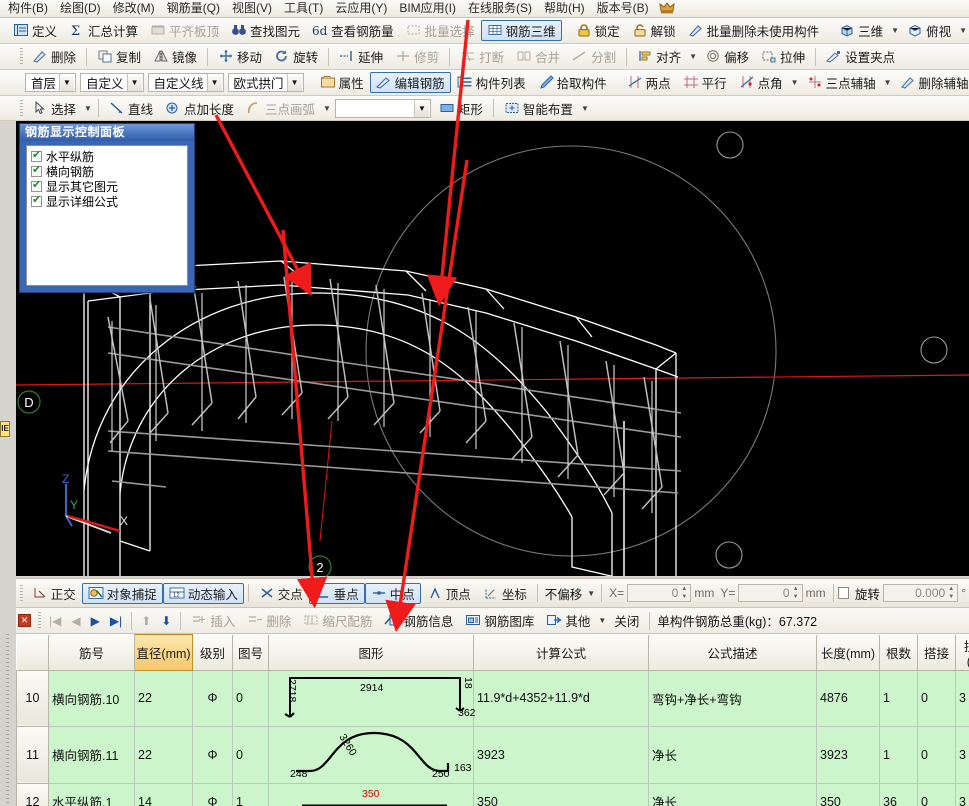 The width and height of the screenshot is (969, 806). I want to click on col-header-grade: 级别, so click(212, 652).